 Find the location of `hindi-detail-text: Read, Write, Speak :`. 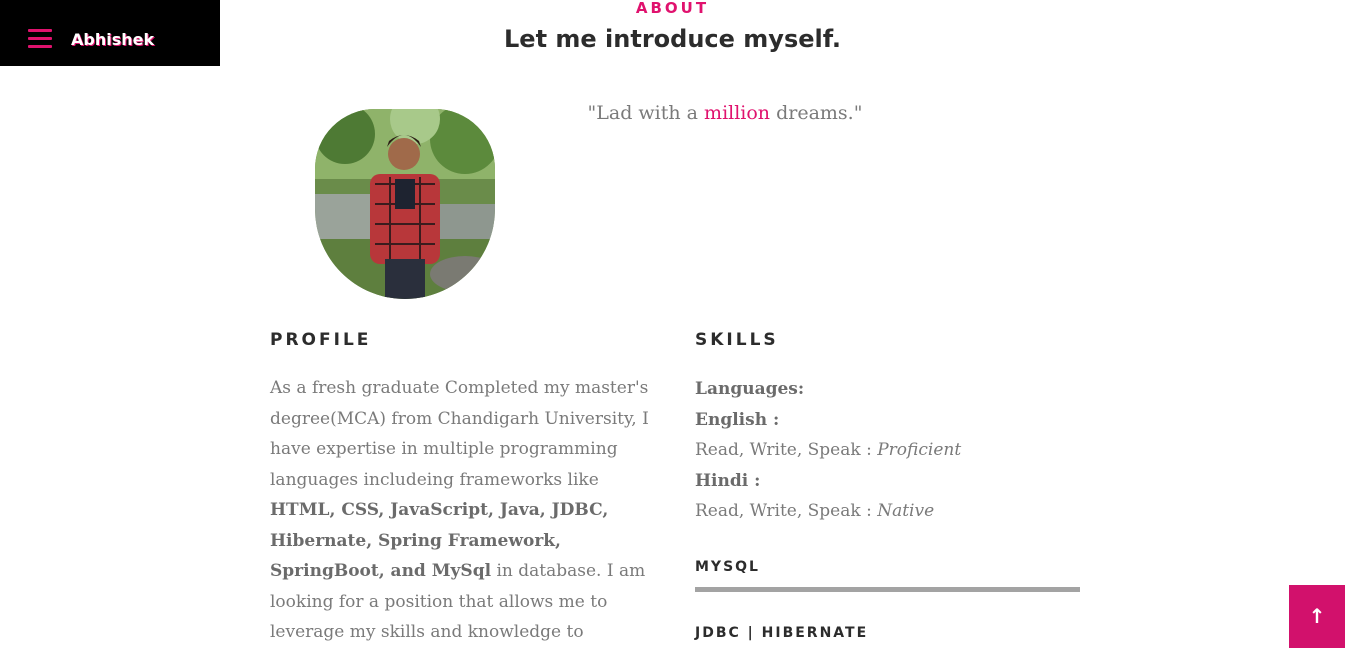

hindi-detail-text: Read, Write, Speak : is located at coordinates (786, 511).